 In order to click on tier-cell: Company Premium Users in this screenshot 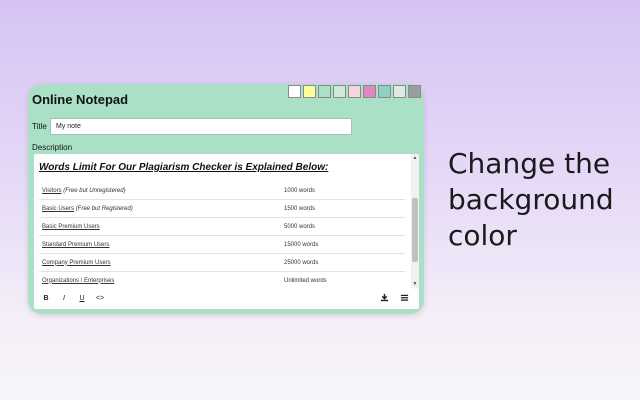, I will do `click(160, 262)`.